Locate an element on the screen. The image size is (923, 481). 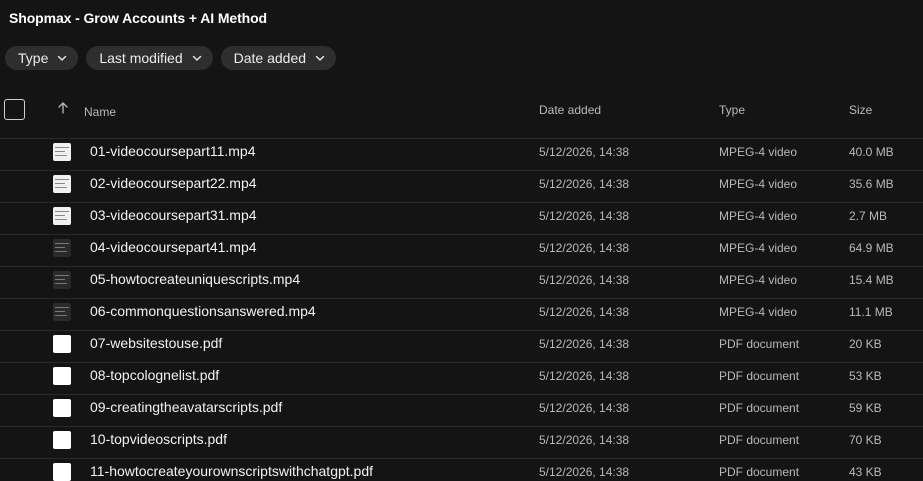
file-name: 09-creatingtheavatarscripts.pdf is located at coordinates (186, 407).